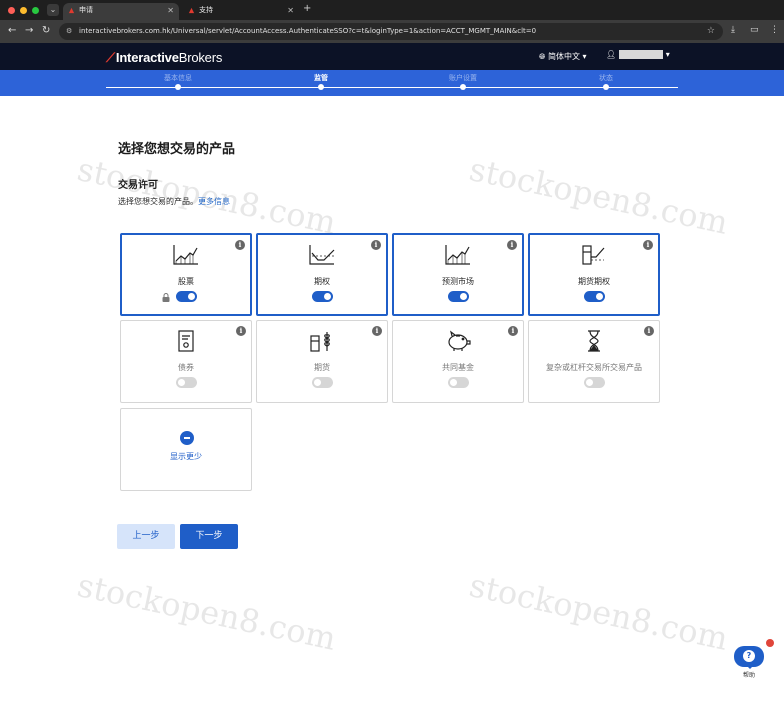 Image resolution: width=784 pixels, height=707 pixels. What do you see at coordinates (463, 78) in the screenshot?
I see `step-account-setup-label: 账户设置` at bounding box center [463, 78].